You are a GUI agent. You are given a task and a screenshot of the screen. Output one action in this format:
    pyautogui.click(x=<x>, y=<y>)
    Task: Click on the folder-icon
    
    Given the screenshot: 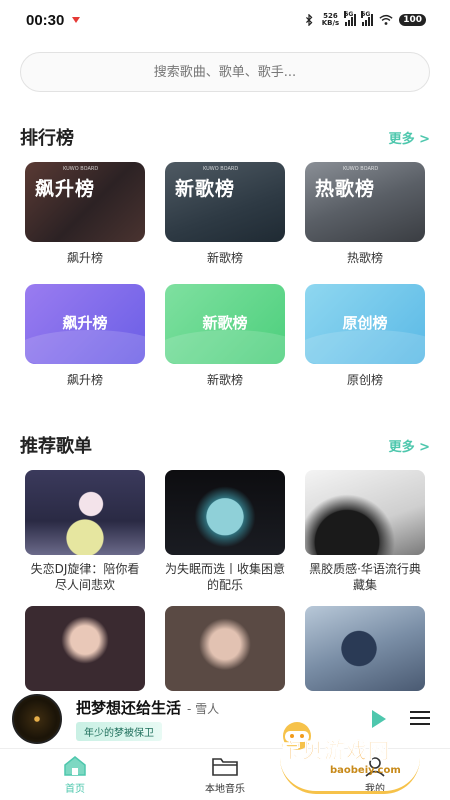 What is the action you would take?
    pyautogui.click(x=225, y=766)
    